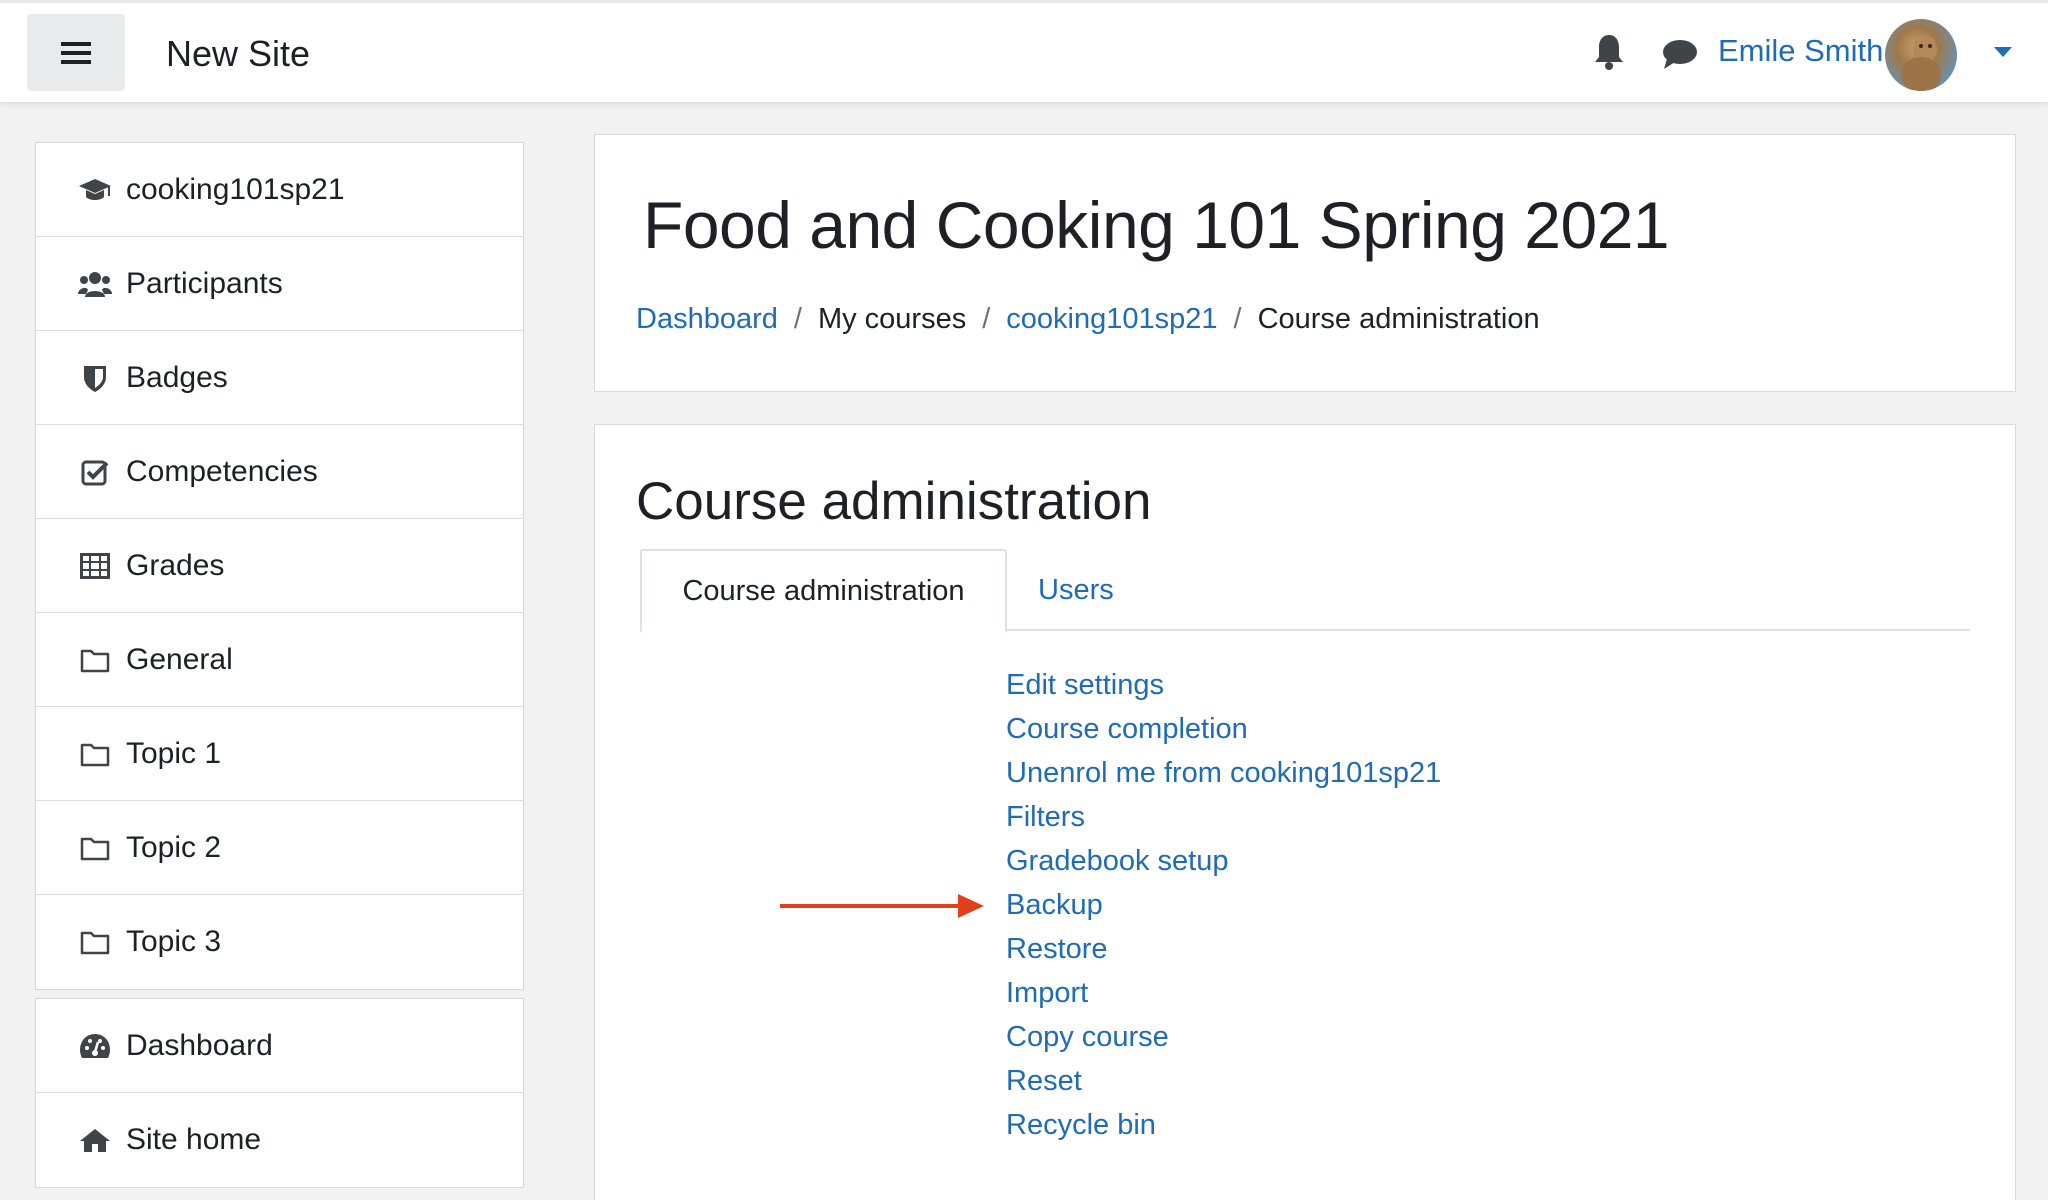 Image resolution: width=2048 pixels, height=1200 pixels. What do you see at coordinates (95, 566) in the screenshot?
I see `table-icon` at bounding box center [95, 566].